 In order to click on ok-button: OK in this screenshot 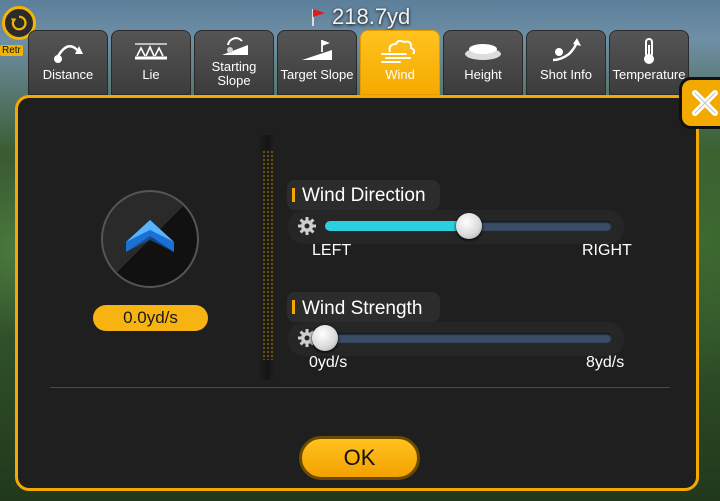, I will do `click(359, 458)`.